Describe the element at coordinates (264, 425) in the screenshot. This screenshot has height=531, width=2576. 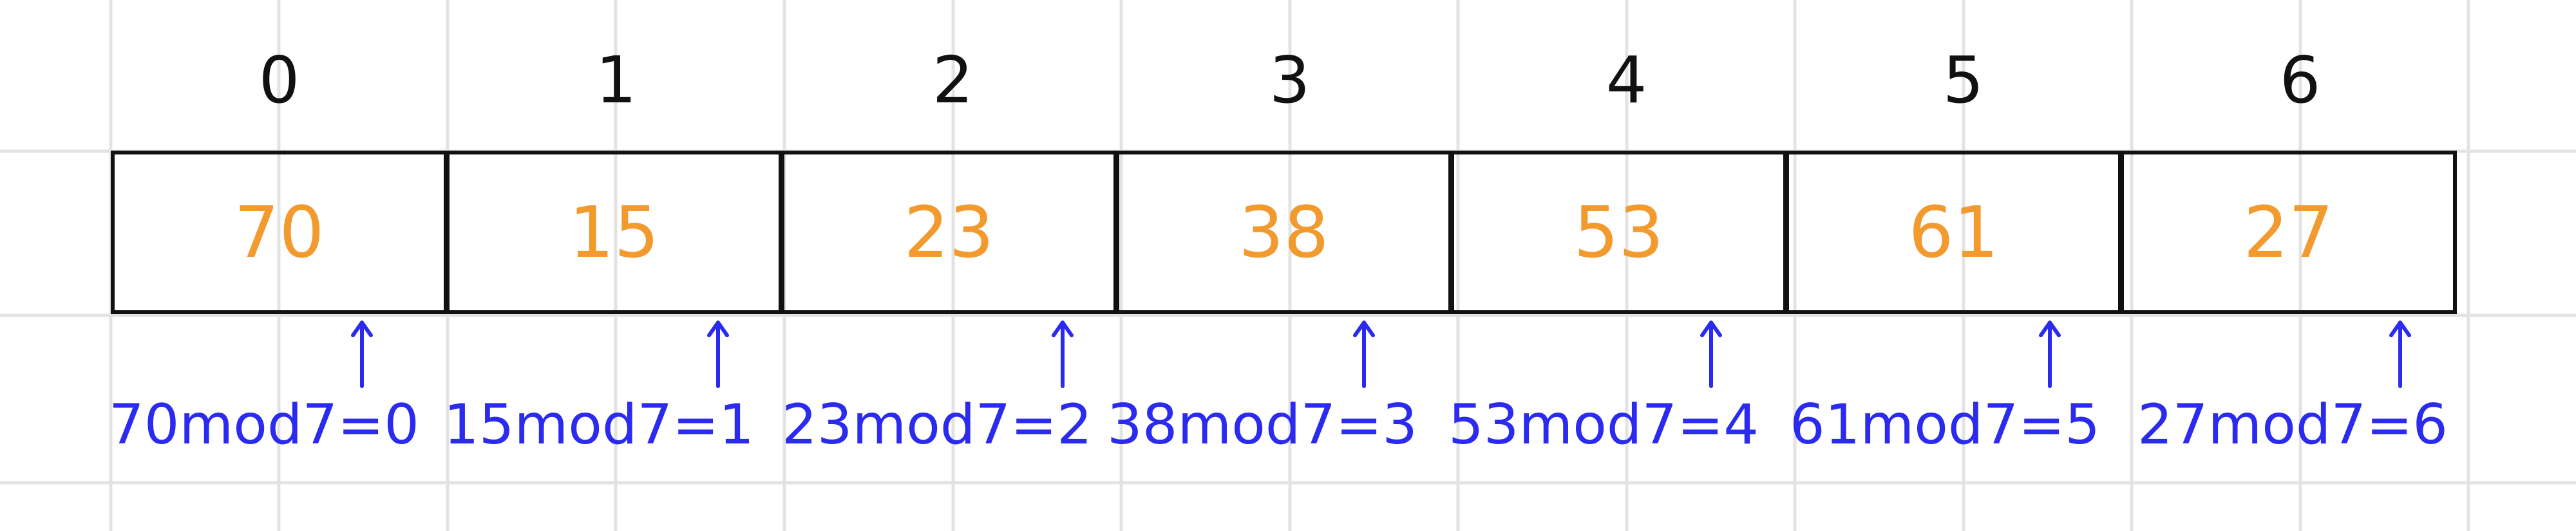
I see `mod-annotation-0: 70mod7=0` at that location.